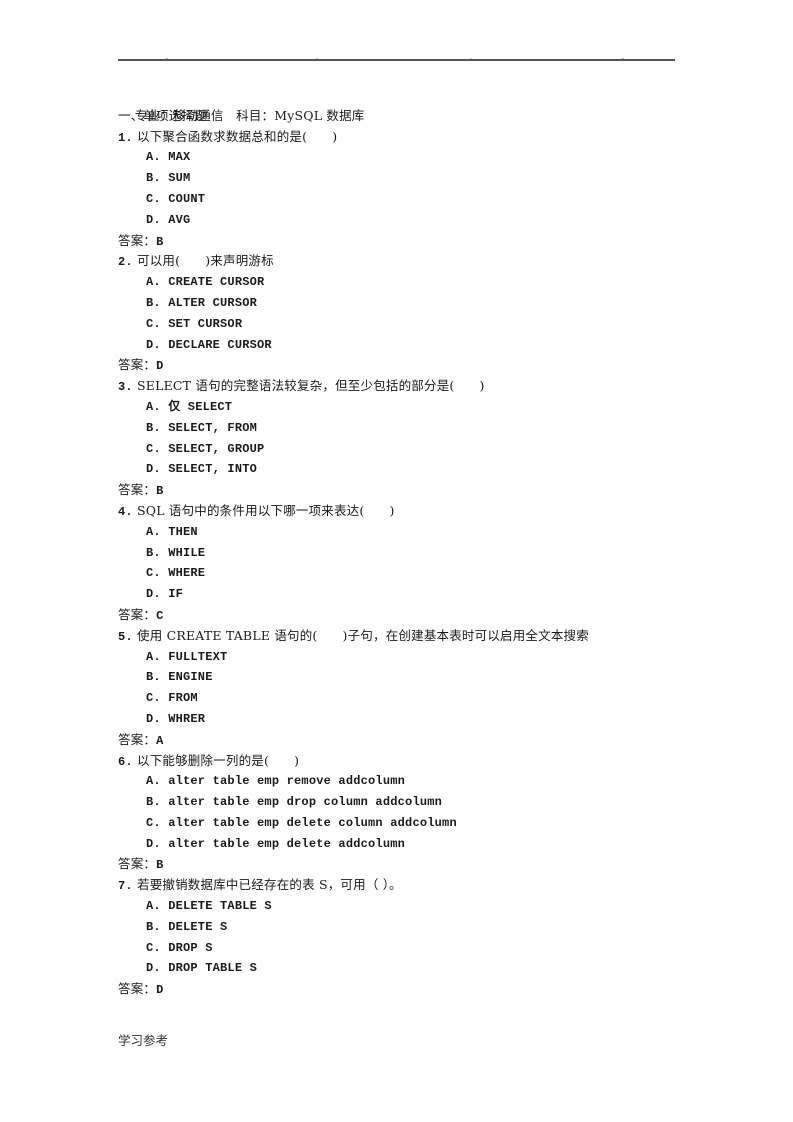 The width and height of the screenshot is (793, 1122). Describe the element at coordinates (408, 740) in the screenshot. I see `answer-line: 答案：A` at that location.